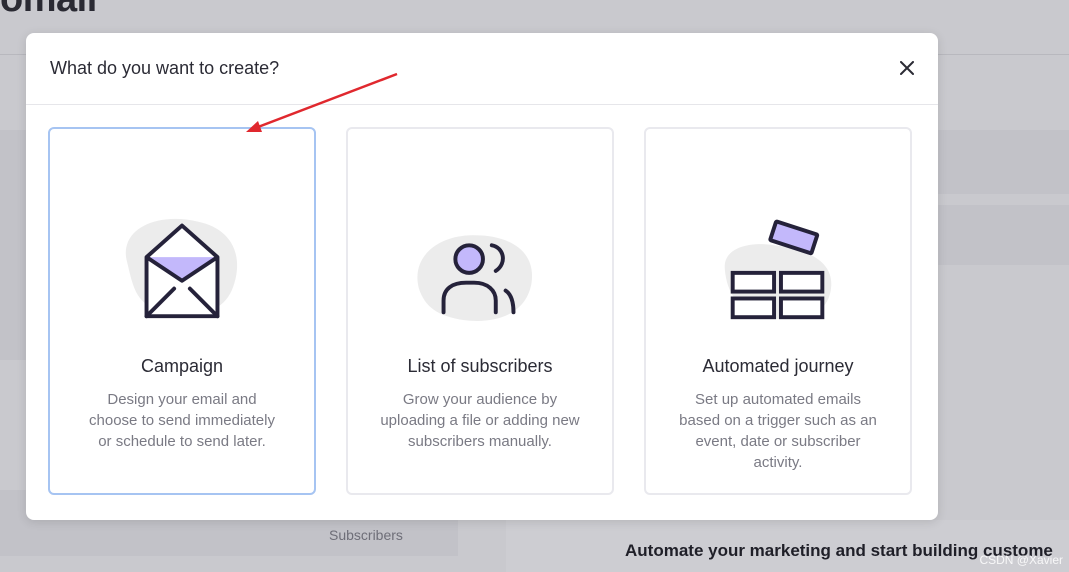  Describe the element at coordinates (366, 535) in the screenshot. I see `background-subscribers-label: Subscribers` at that location.